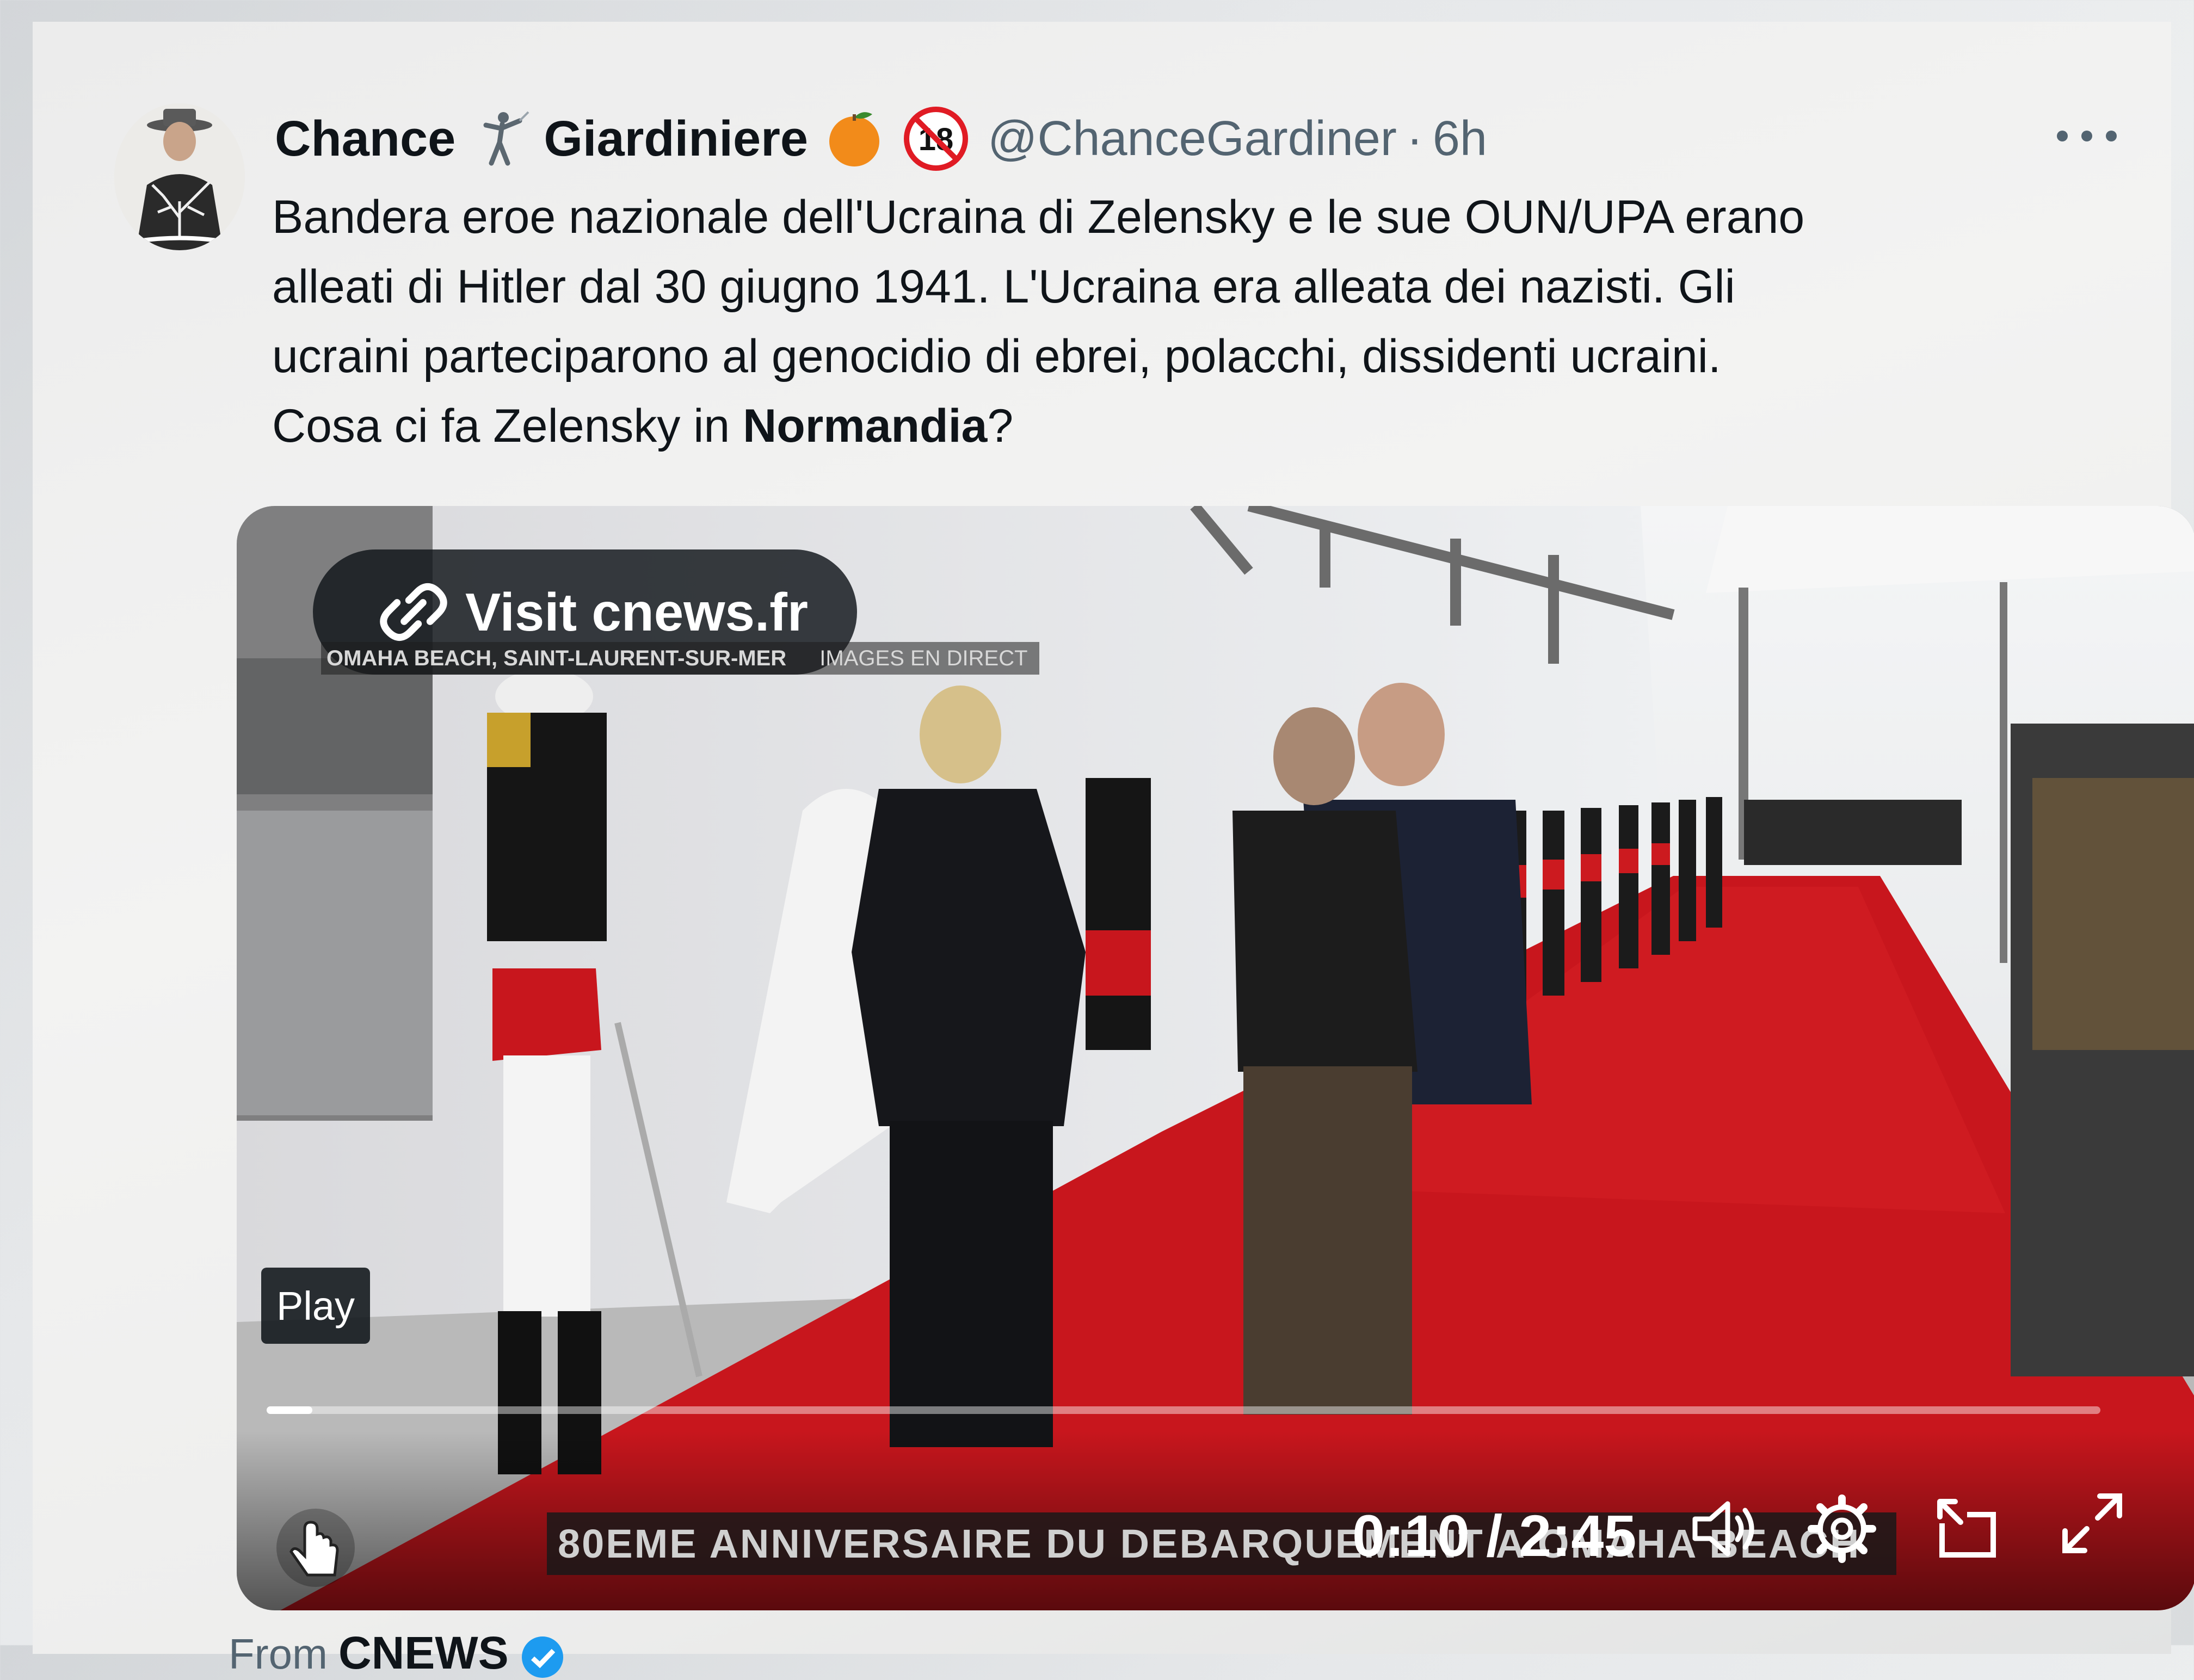 The image size is (2194, 1680). Describe the element at coordinates (1842, 1529) in the screenshot. I see `settings-gear-icon` at that location.